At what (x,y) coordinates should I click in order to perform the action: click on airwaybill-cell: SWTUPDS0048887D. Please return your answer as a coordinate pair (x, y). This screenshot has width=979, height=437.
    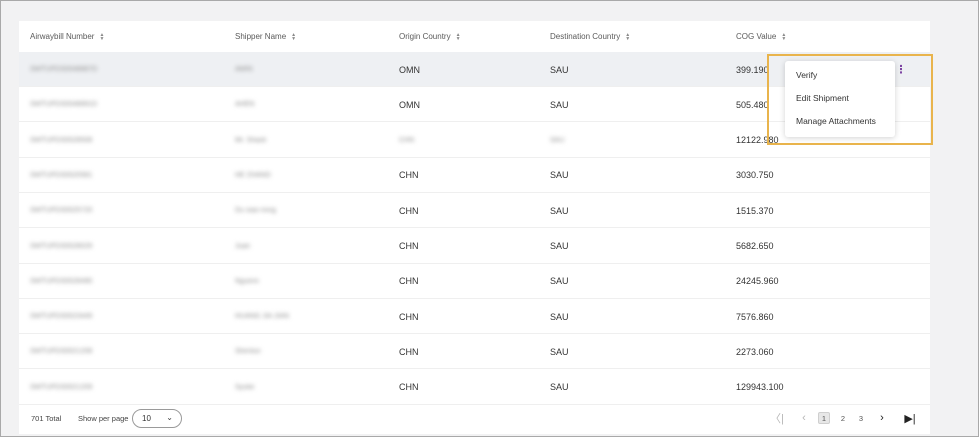
    Looking at the image, I should click on (64, 69).